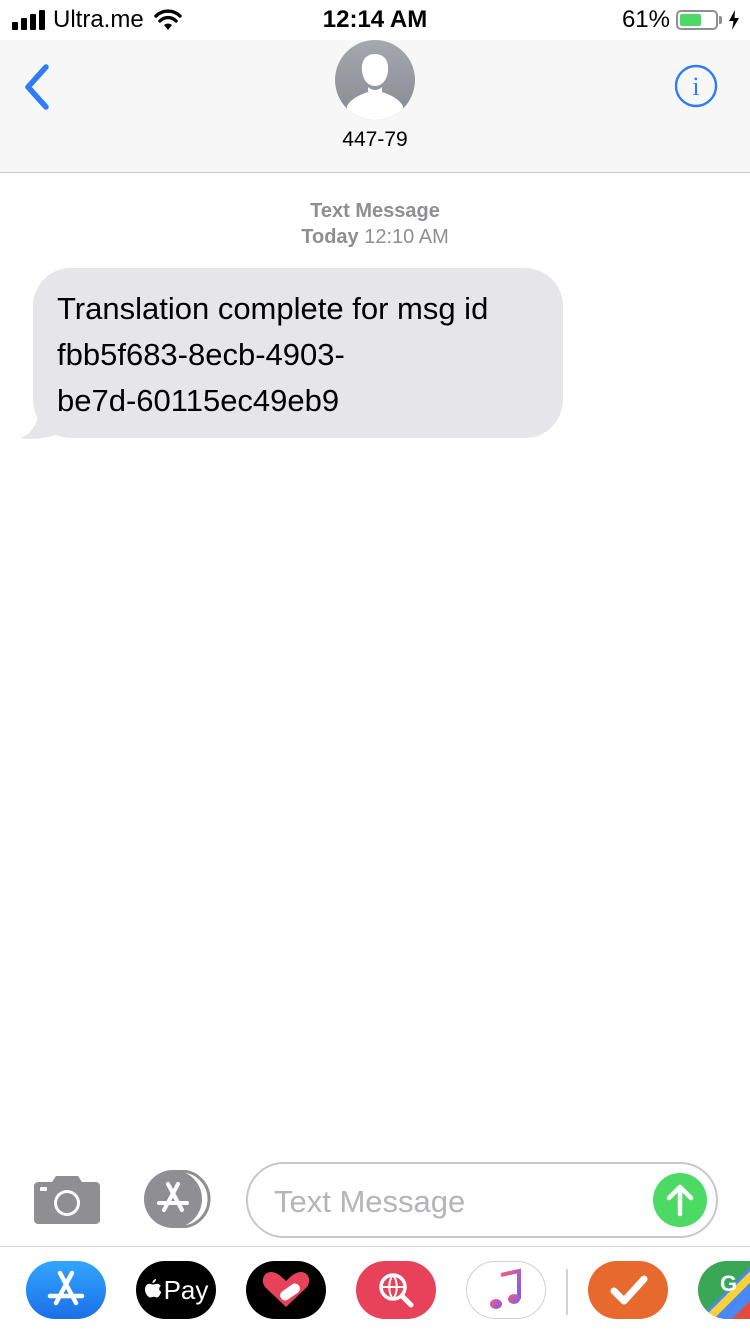 Image resolution: width=750 pixels, height=1335 pixels. I want to click on app-store-icon, so click(66, 1288).